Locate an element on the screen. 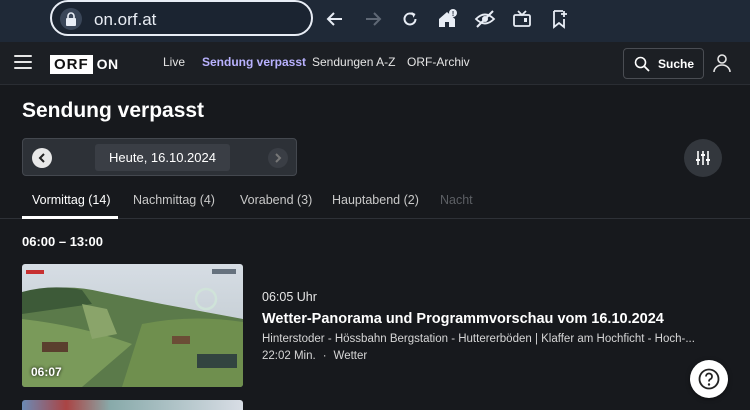 The image size is (750, 410). tab-vormittag: Vormittag (14) is located at coordinates (71, 200).